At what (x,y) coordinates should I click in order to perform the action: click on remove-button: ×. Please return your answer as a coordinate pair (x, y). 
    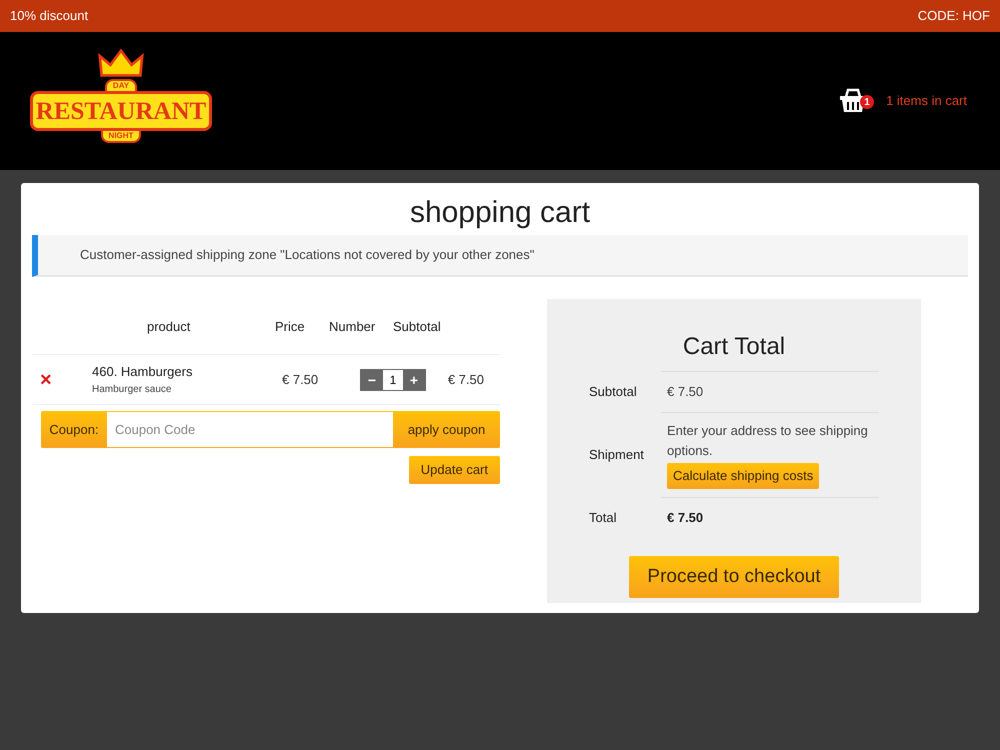
    Looking at the image, I should click on (62, 379).